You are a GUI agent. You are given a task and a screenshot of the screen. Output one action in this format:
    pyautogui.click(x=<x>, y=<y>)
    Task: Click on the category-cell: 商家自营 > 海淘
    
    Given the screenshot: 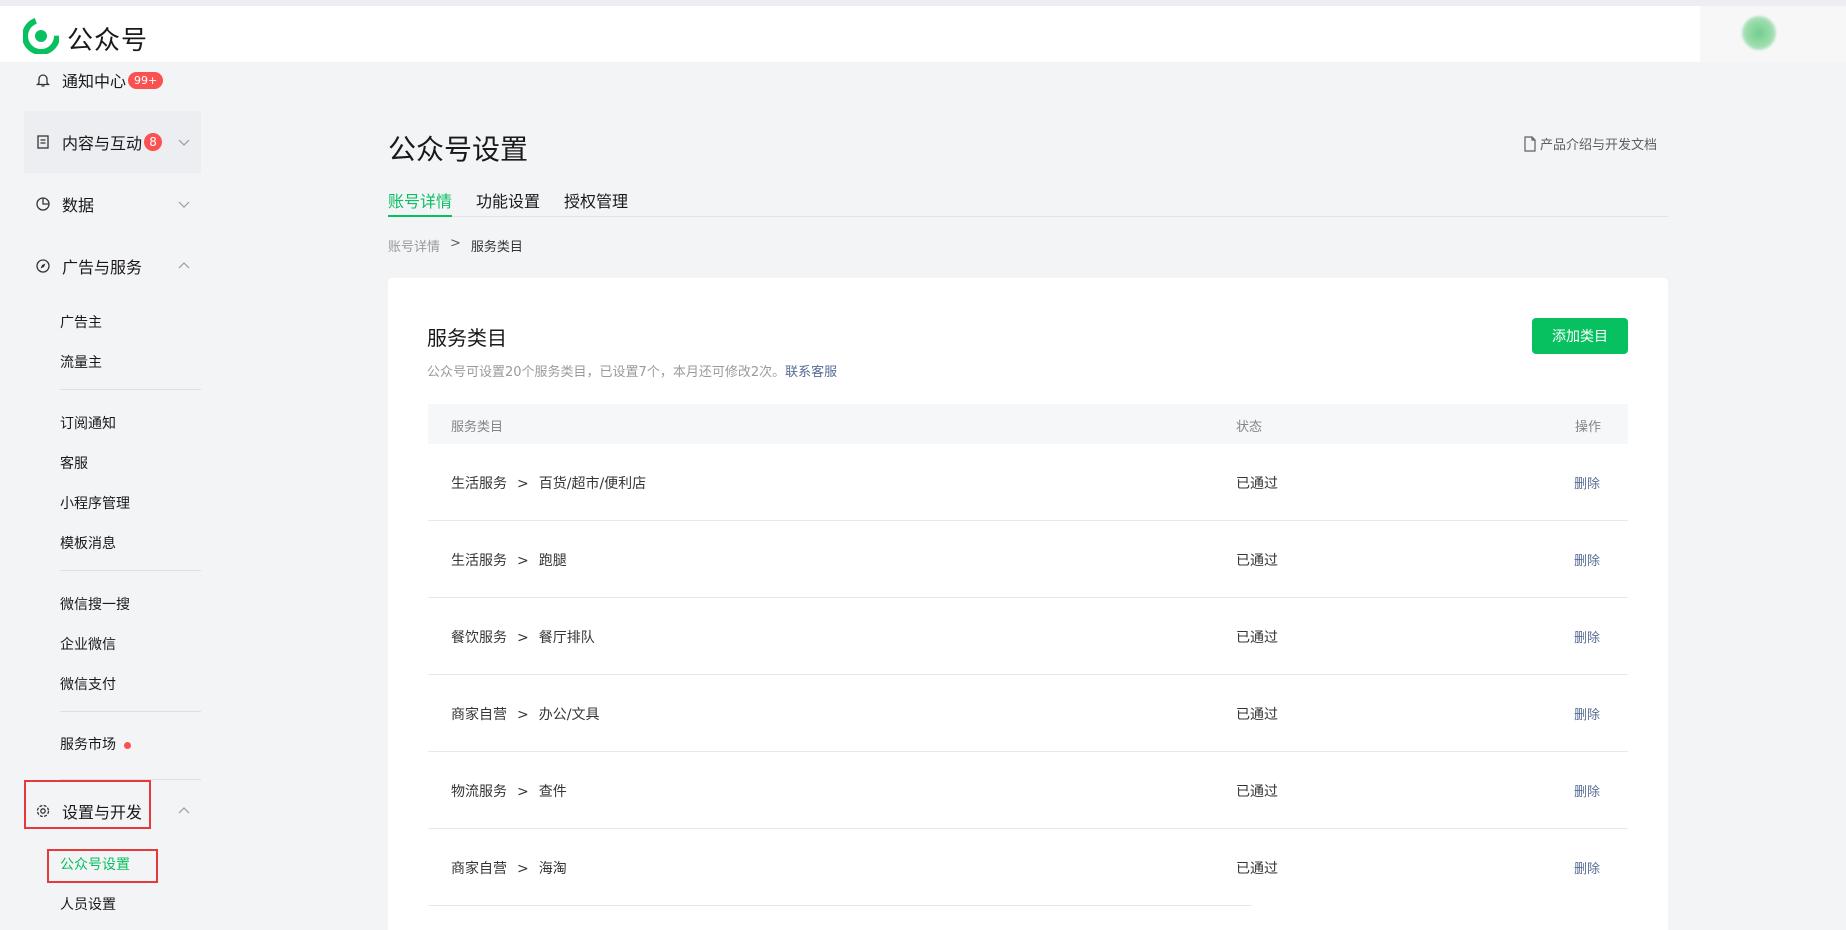 What is the action you would take?
    pyautogui.click(x=509, y=868)
    